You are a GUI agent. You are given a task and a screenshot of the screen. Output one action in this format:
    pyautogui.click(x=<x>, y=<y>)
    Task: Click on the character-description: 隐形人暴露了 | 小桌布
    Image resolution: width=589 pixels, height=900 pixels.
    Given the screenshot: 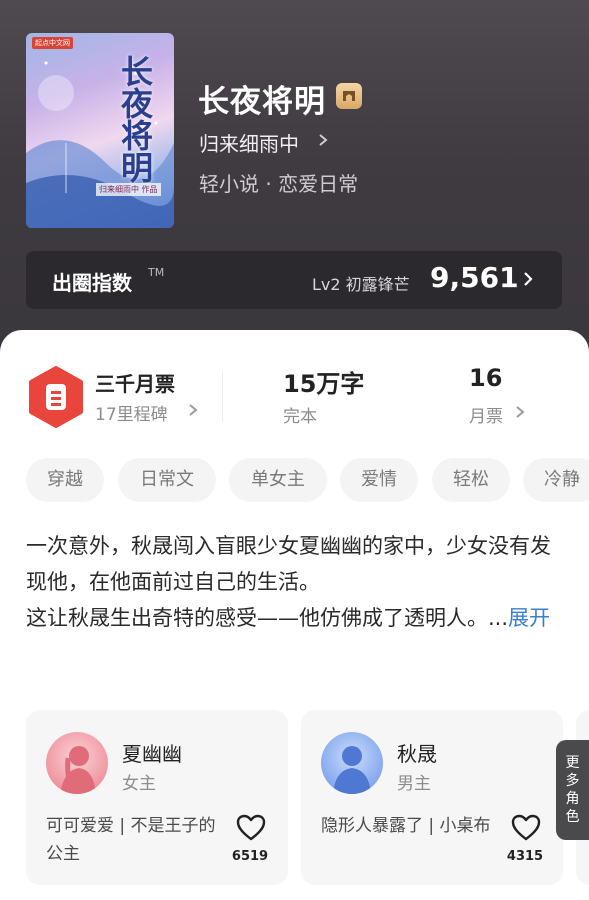 What is the action you would take?
    pyautogui.click(x=406, y=826)
    